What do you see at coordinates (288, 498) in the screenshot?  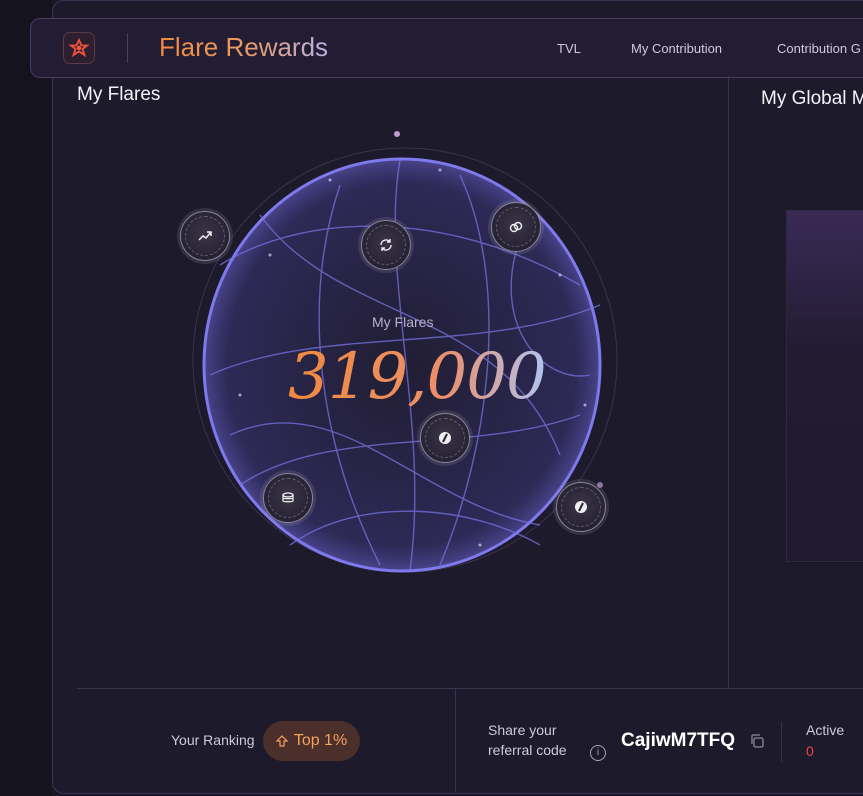 I see `coins-icon` at bounding box center [288, 498].